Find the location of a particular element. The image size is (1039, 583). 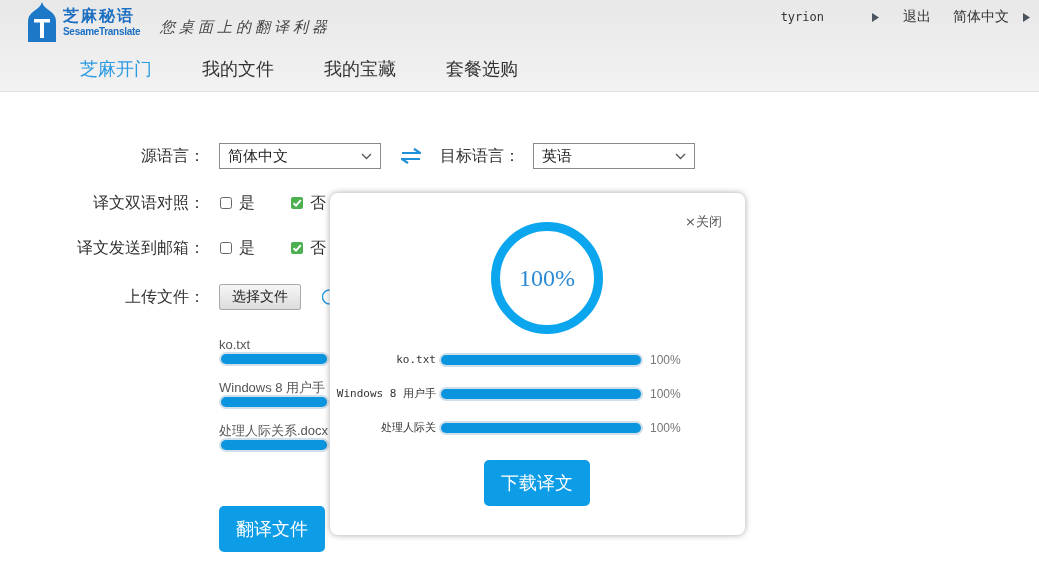

file-name: 处理人际关系.docx is located at coordinates (274, 430).